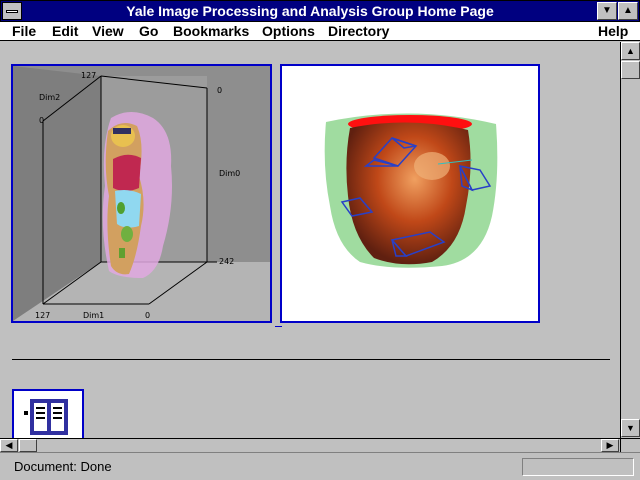 The width and height of the screenshot is (640, 480). I want to click on tick-242: 242, so click(226, 261).